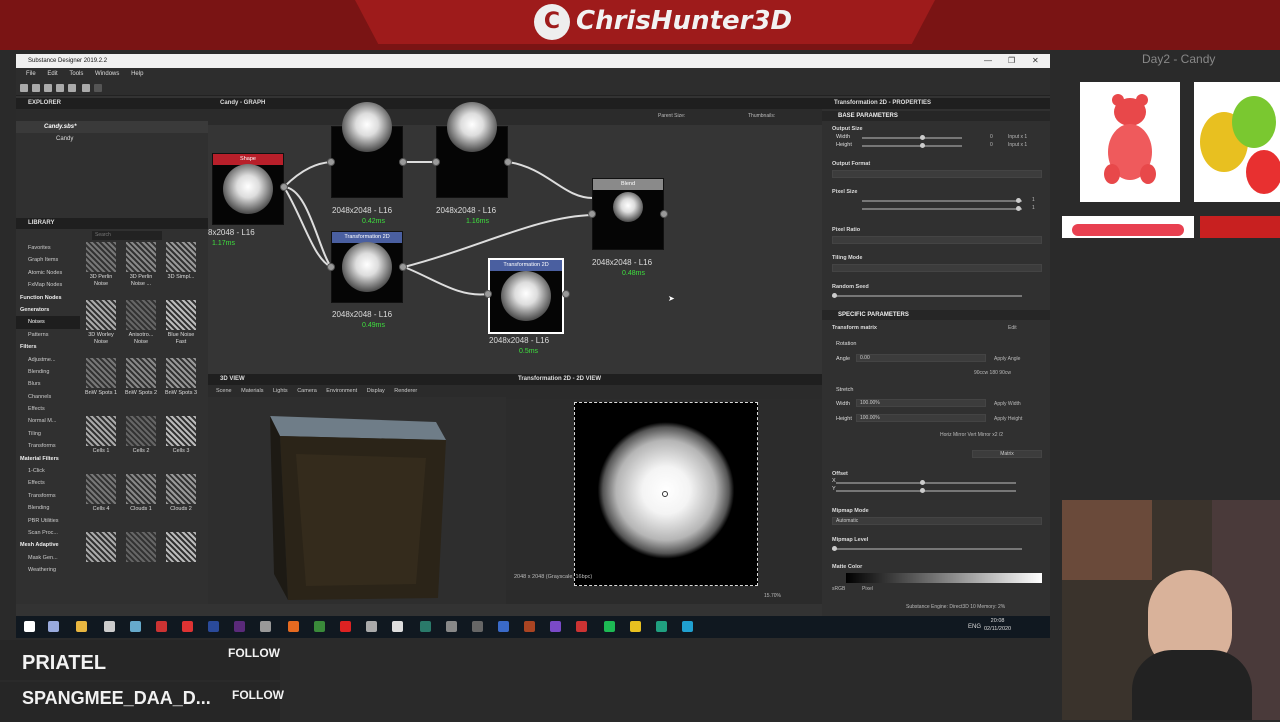 The image size is (1280, 722). What do you see at coordinates (101, 377) in the screenshot?
I see `library-item: BnW Spots 1` at bounding box center [101, 377].